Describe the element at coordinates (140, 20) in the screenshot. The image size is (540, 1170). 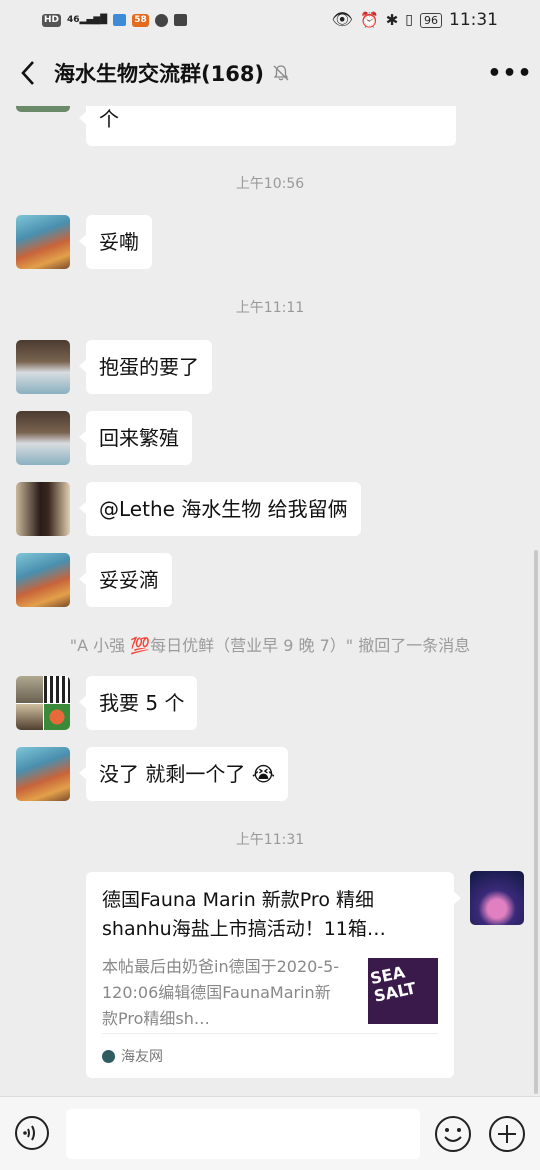
I see `app58-icon: 58` at that location.